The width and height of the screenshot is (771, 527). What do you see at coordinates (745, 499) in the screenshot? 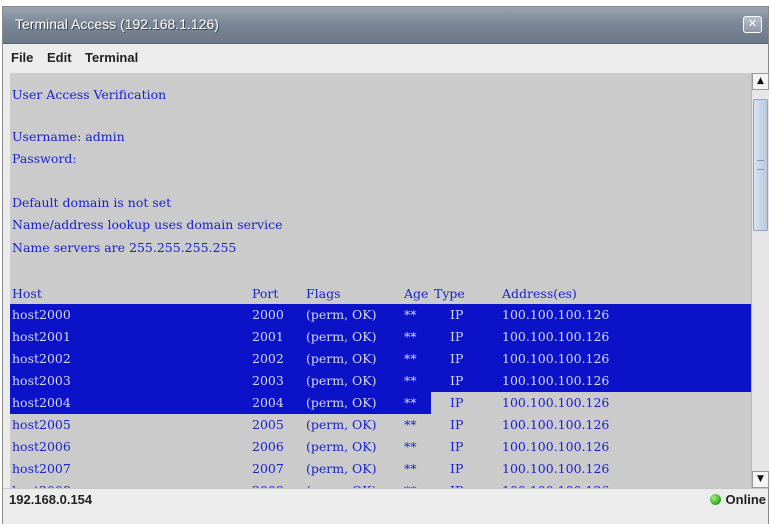
I see `connection-status-label: Online` at bounding box center [745, 499].